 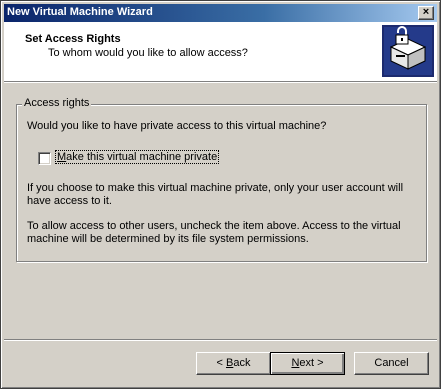 I want to click on back-button: < Back, so click(x=233, y=363).